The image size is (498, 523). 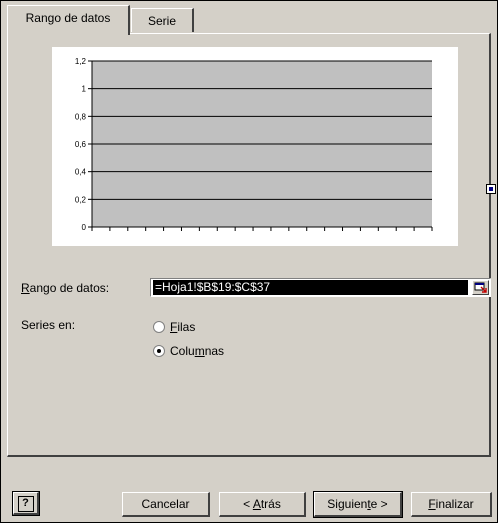 I want to click on y-tick-label: 0,6, so click(x=81, y=144).